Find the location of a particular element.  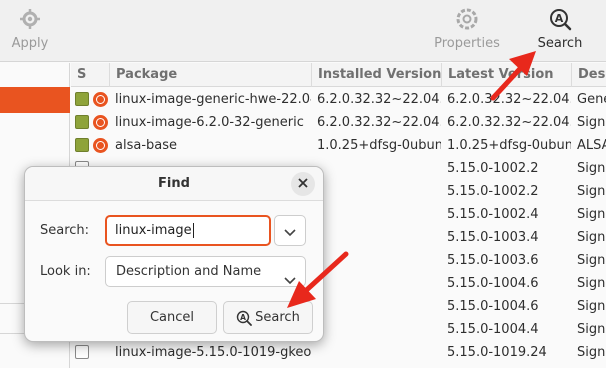

properties-button: Properties is located at coordinates (467, 28).